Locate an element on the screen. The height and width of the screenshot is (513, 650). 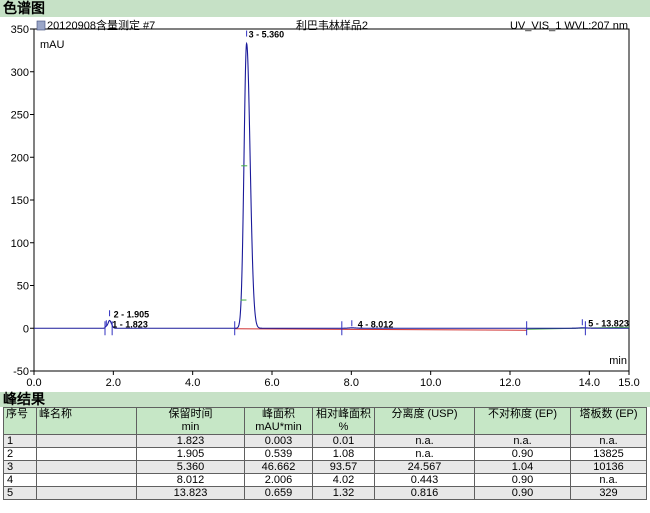
cell-relative-area: 93.57 is located at coordinates (343, 467).